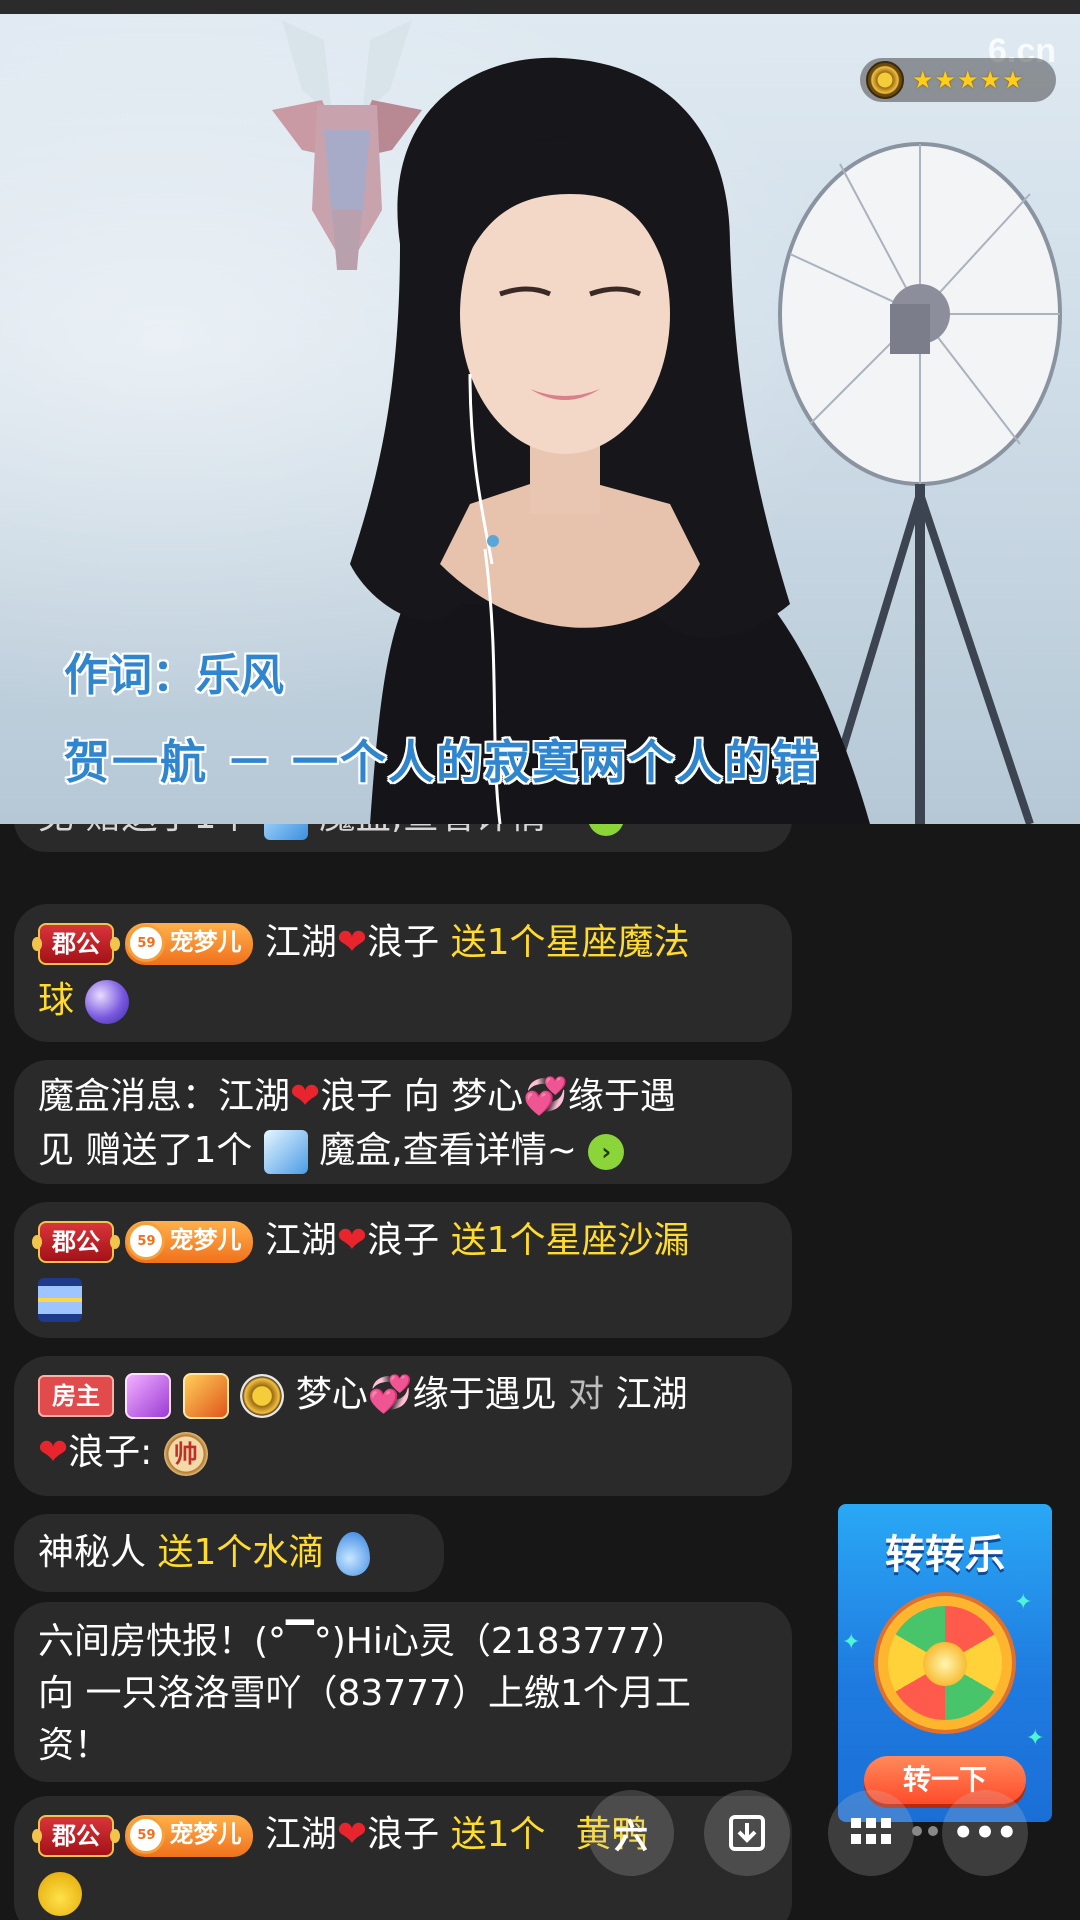 The height and width of the screenshot is (1920, 1080). Describe the element at coordinates (485, 1394) in the screenshot. I see `username: 缘于遇见` at that location.